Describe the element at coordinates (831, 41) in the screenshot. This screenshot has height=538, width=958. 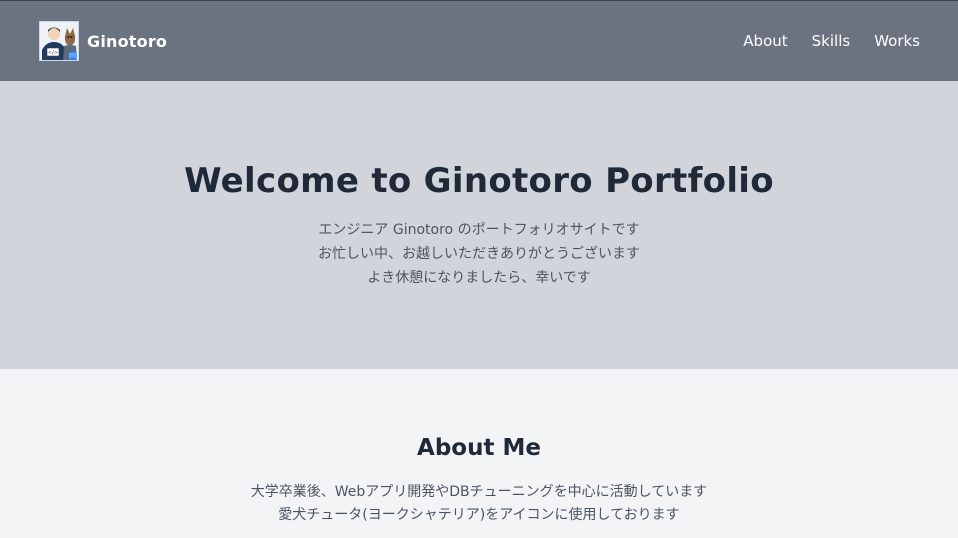
I see `nav-skills-link: Skills` at that location.